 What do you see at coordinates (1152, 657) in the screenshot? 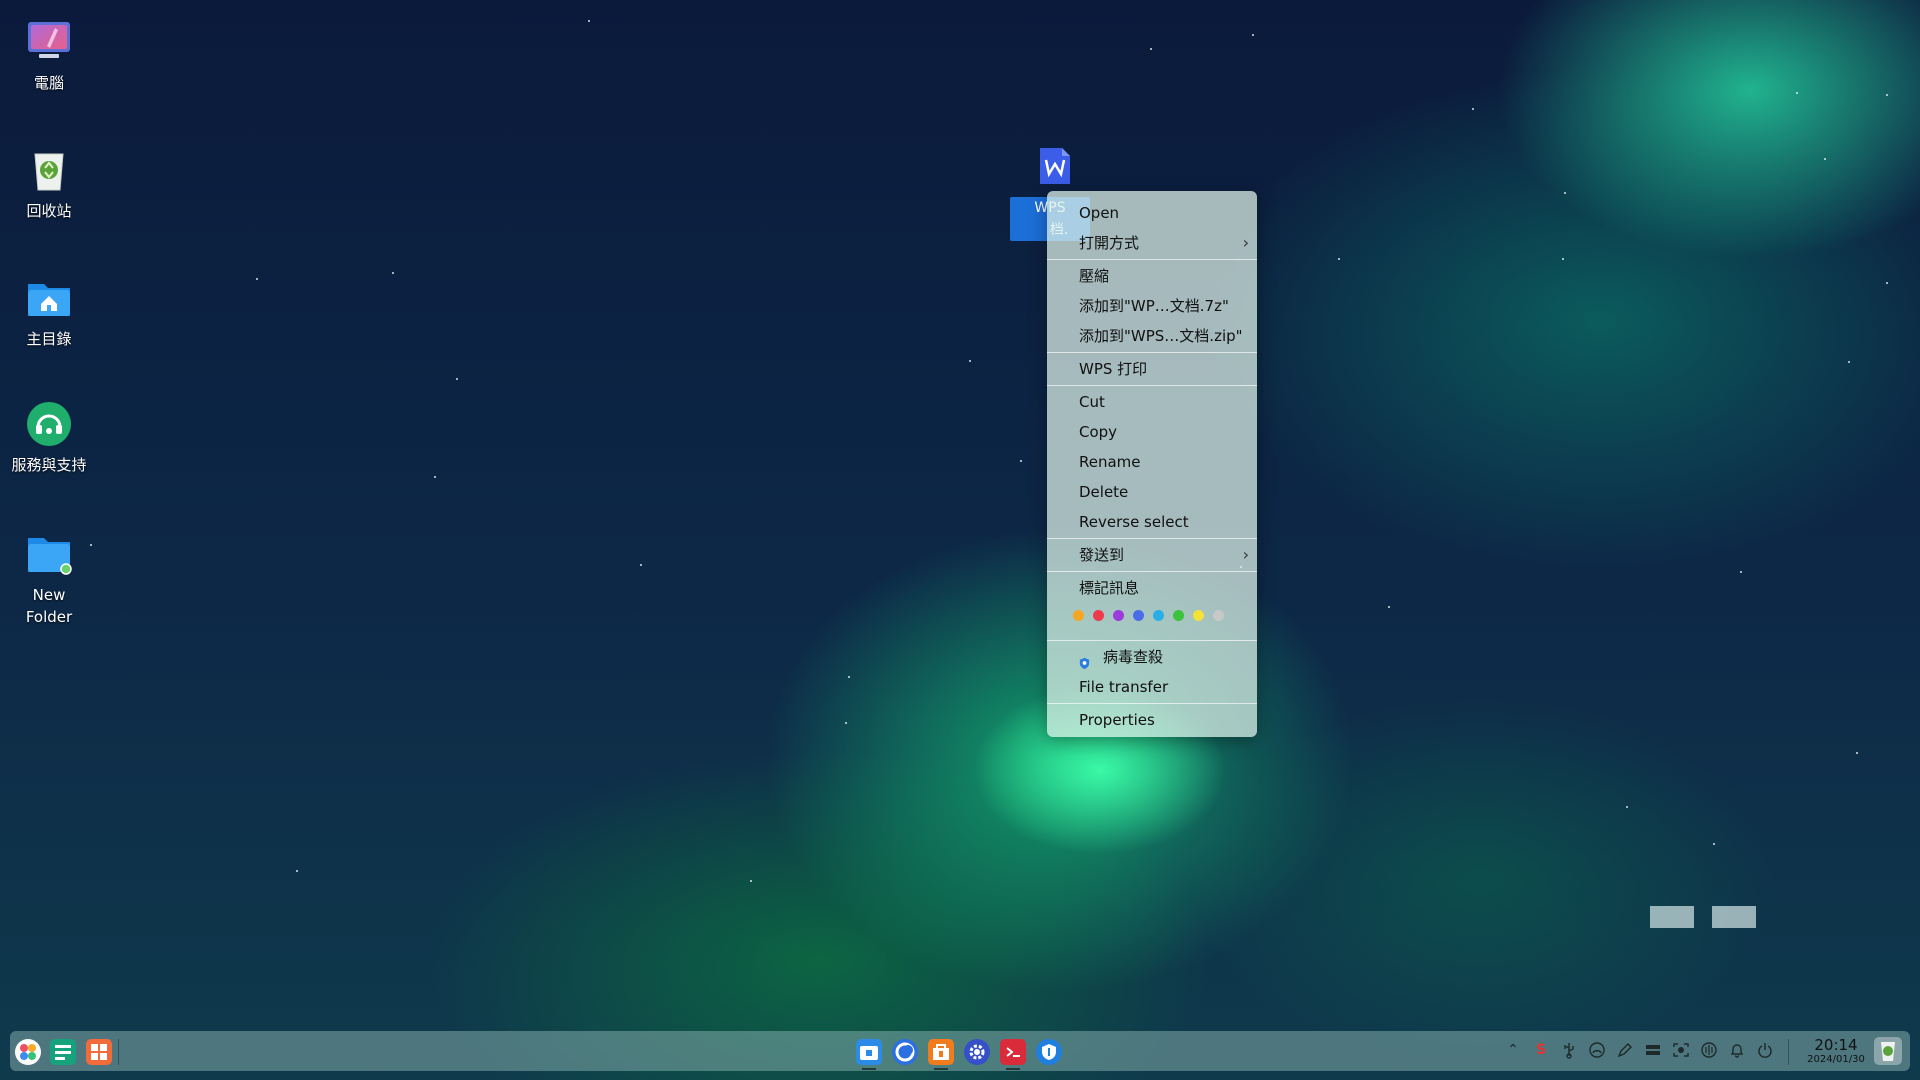
I see `menu-item-virus-scan: 病毒查殺` at bounding box center [1152, 657].